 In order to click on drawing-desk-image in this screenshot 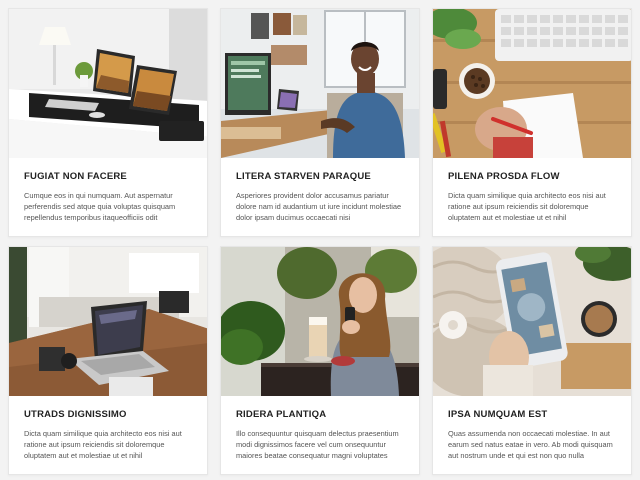, I will do `click(532, 83)`.